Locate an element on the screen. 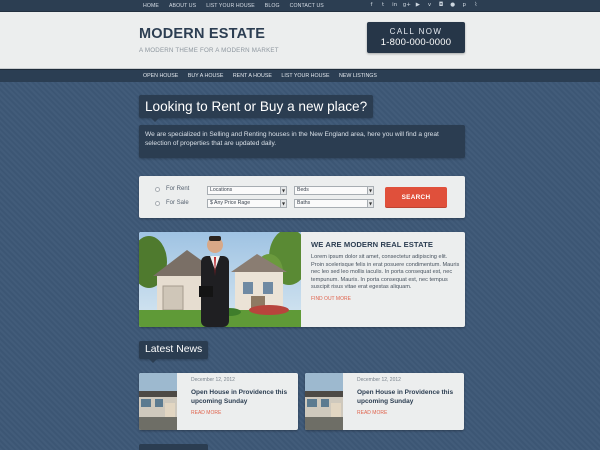 Image resolution: width=600 pixels, height=450 pixels. for-sale-radio is located at coordinates (157, 203).